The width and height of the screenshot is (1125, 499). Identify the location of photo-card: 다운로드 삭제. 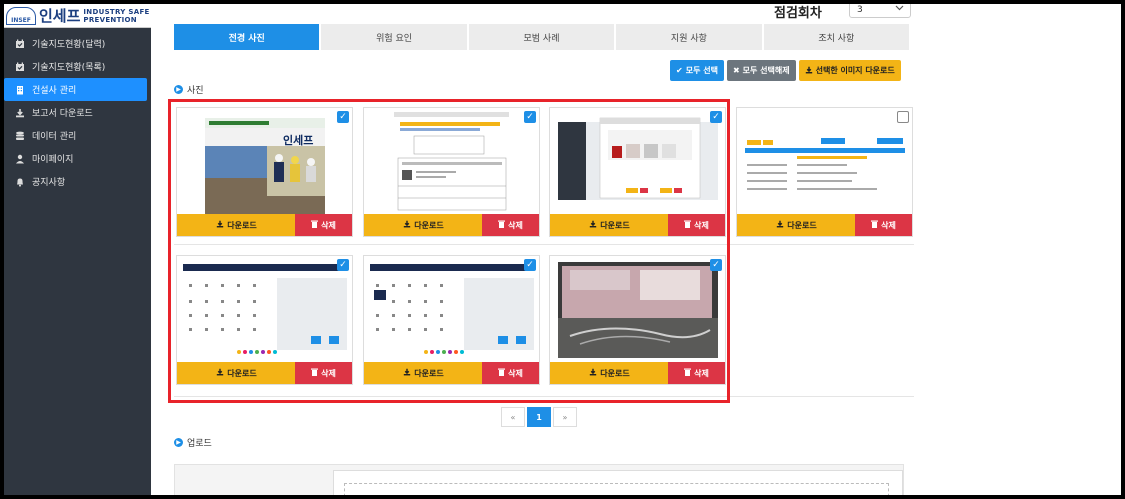
(824, 172).